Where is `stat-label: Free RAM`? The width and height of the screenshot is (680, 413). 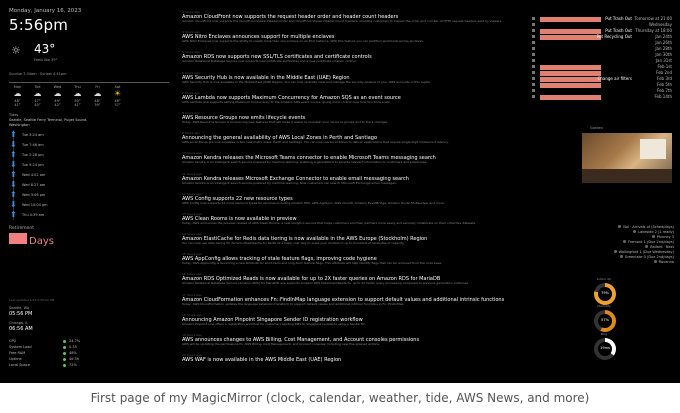 stat-label: Free RAM is located at coordinates (17, 353).